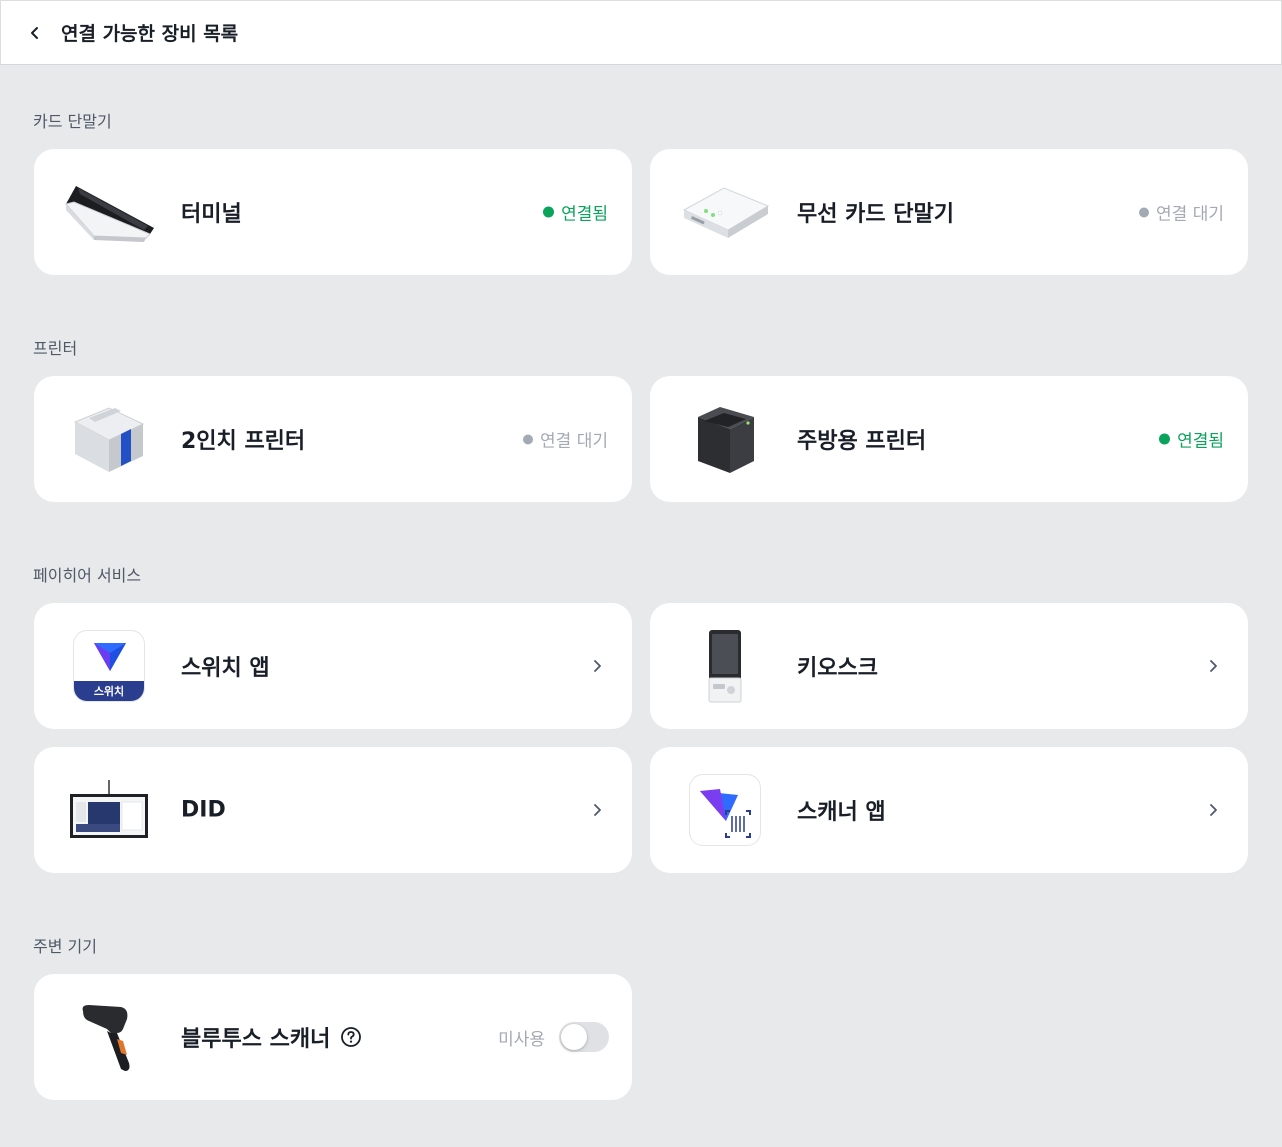 Image resolution: width=1282 pixels, height=1147 pixels. Describe the element at coordinates (333, 810) in the screenshot. I see `service-card-did: DID` at that location.